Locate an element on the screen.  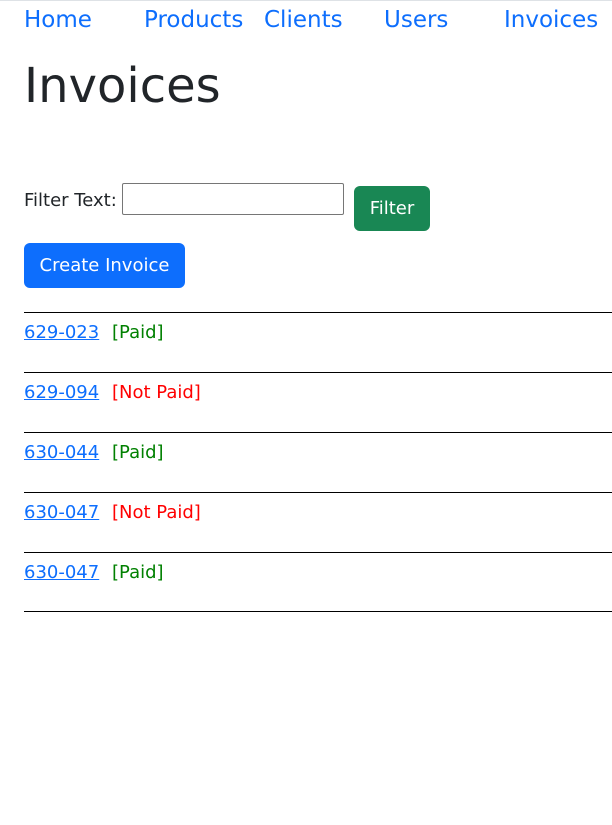
create-invoice-button: Create Invoice is located at coordinates (104, 265).